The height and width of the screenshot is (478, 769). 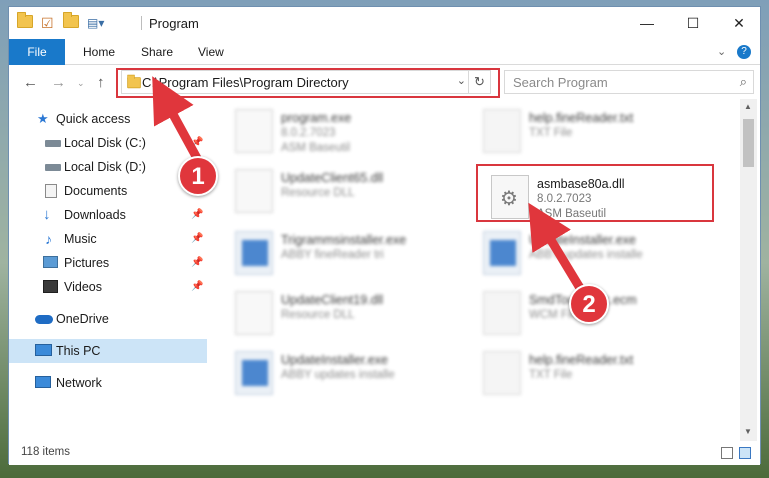 What do you see at coordinates (748, 143) in the screenshot?
I see `scroll-thumb` at bounding box center [748, 143].